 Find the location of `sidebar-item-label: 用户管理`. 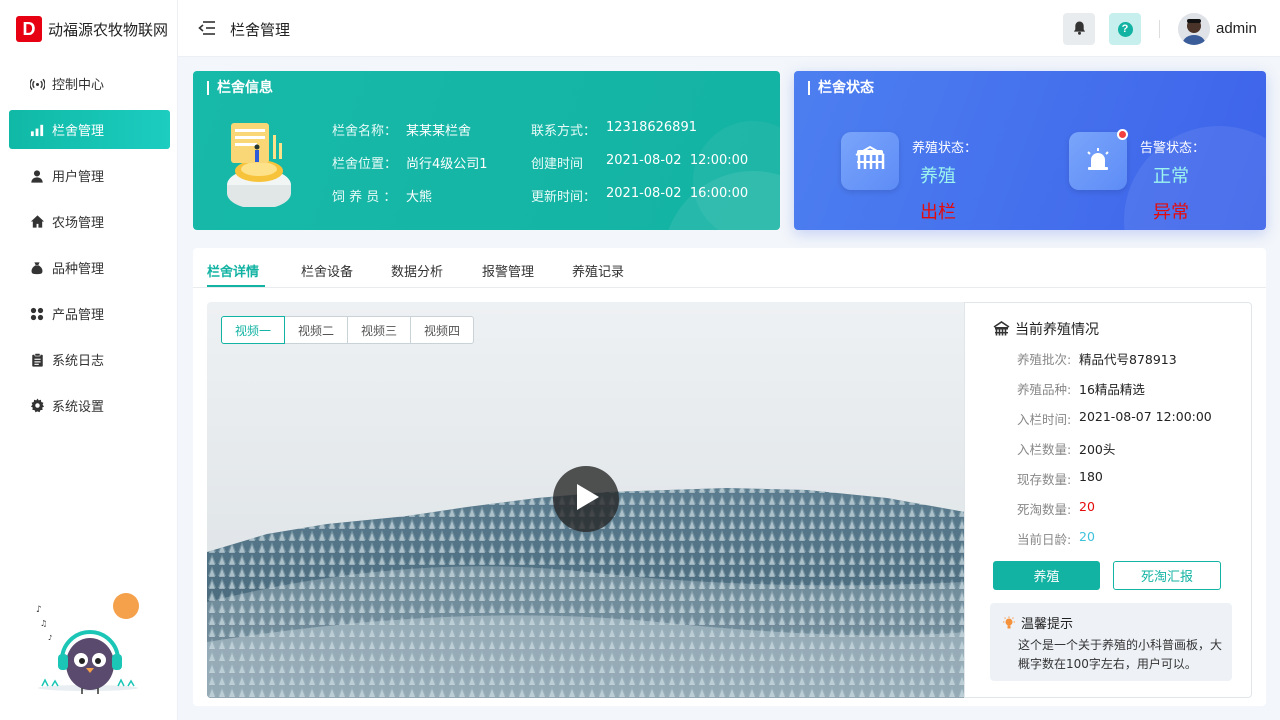

sidebar-item-label: 用户管理 is located at coordinates (78, 177).